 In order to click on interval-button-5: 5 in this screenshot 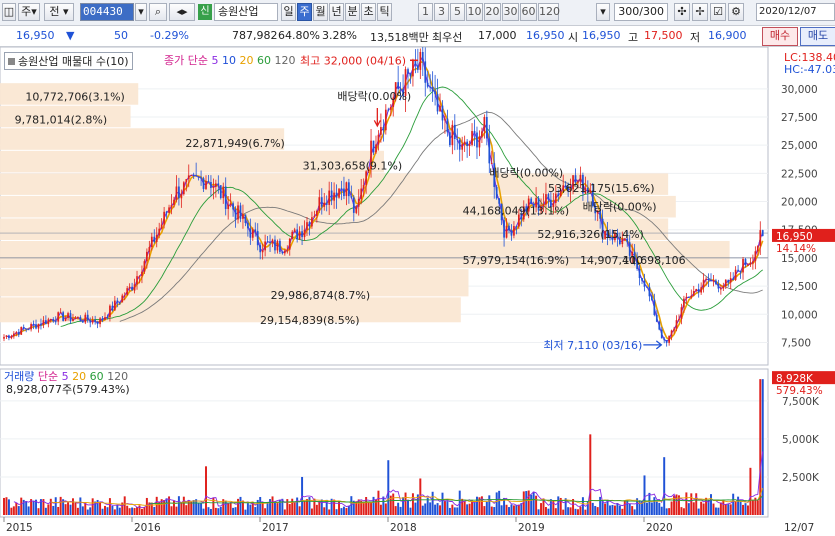, I will do `click(457, 12)`.